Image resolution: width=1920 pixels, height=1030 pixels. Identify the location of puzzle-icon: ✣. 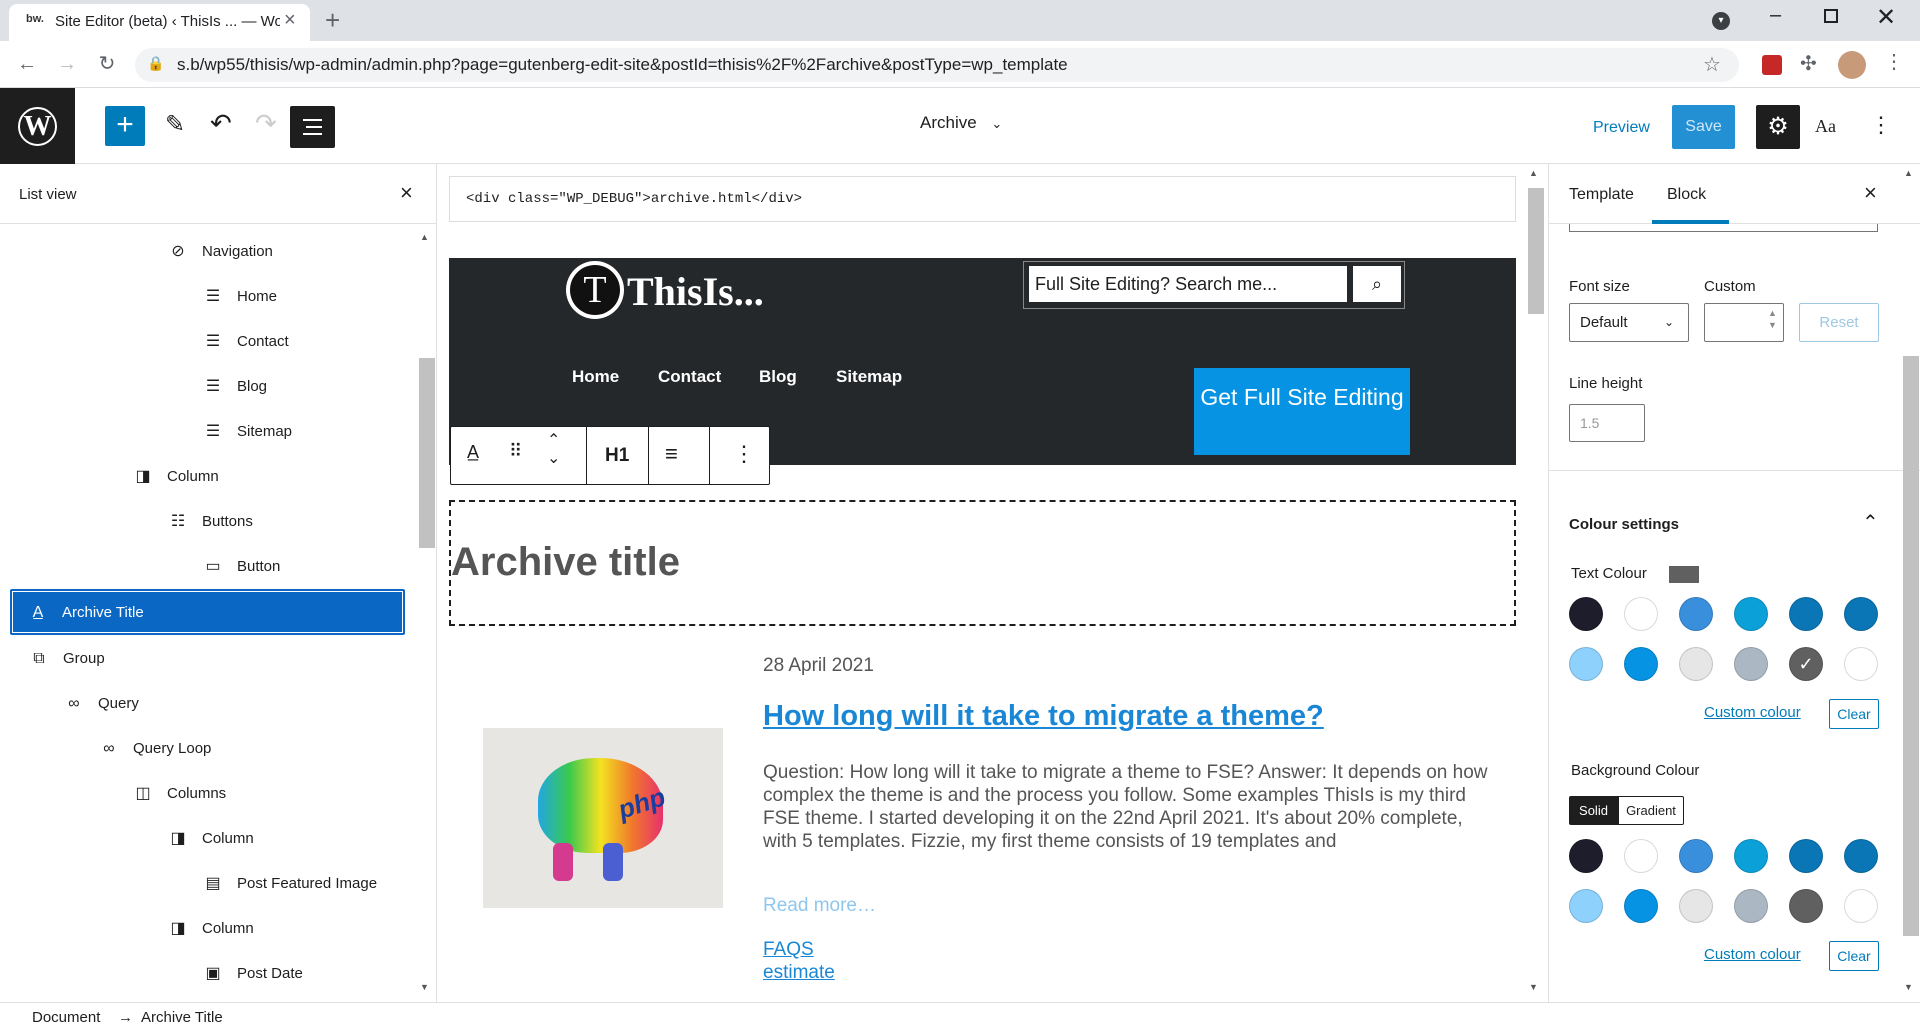
(1808, 63).